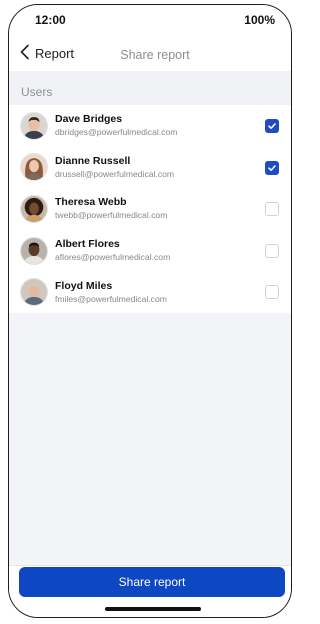  Describe the element at coordinates (115, 173) in the screenshot. I see `user-email: drussell@powerfulmedical.com` at that location.